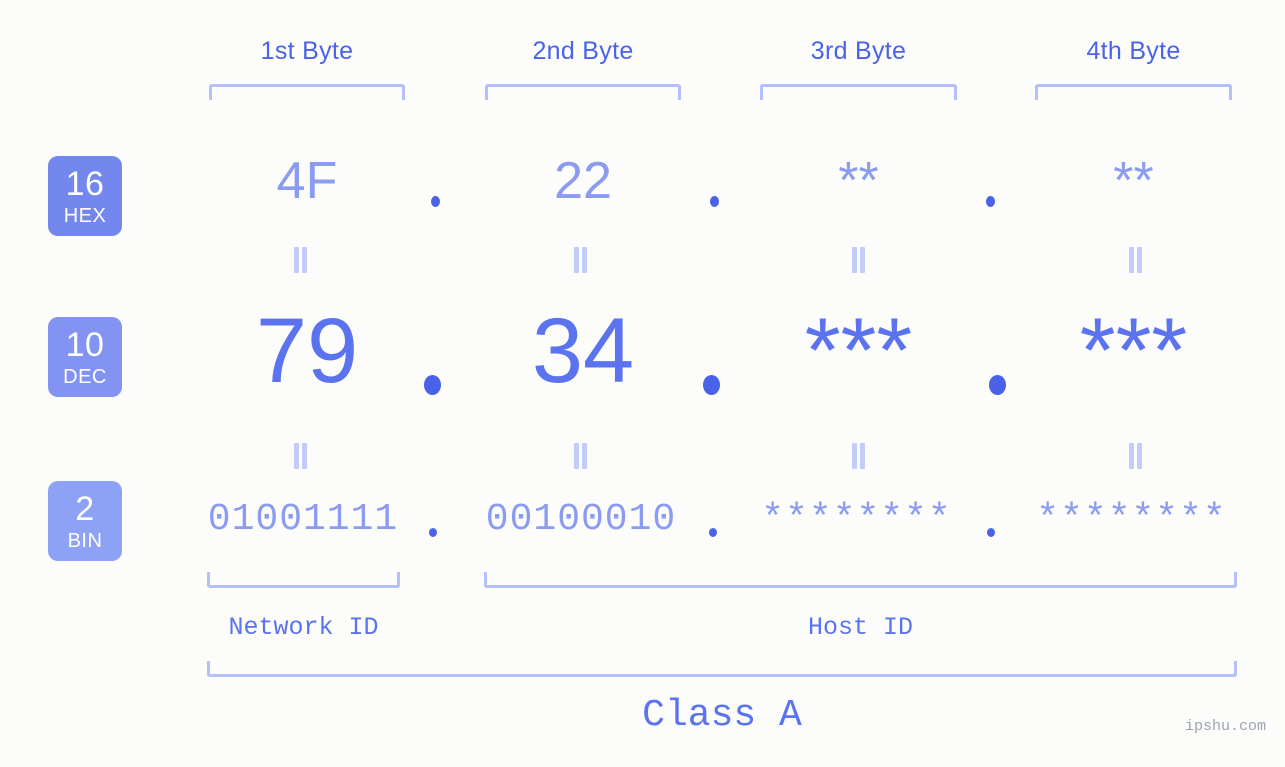  Describe the element at coordinates (858, 181) in the screenshot. I see `hex-octet-3: **` at that location.